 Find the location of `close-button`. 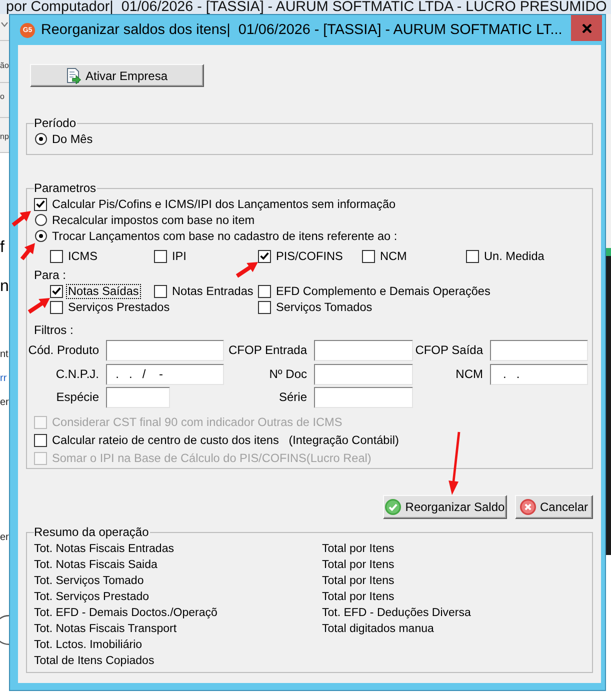

close-button is located at coordinates (586, 28).